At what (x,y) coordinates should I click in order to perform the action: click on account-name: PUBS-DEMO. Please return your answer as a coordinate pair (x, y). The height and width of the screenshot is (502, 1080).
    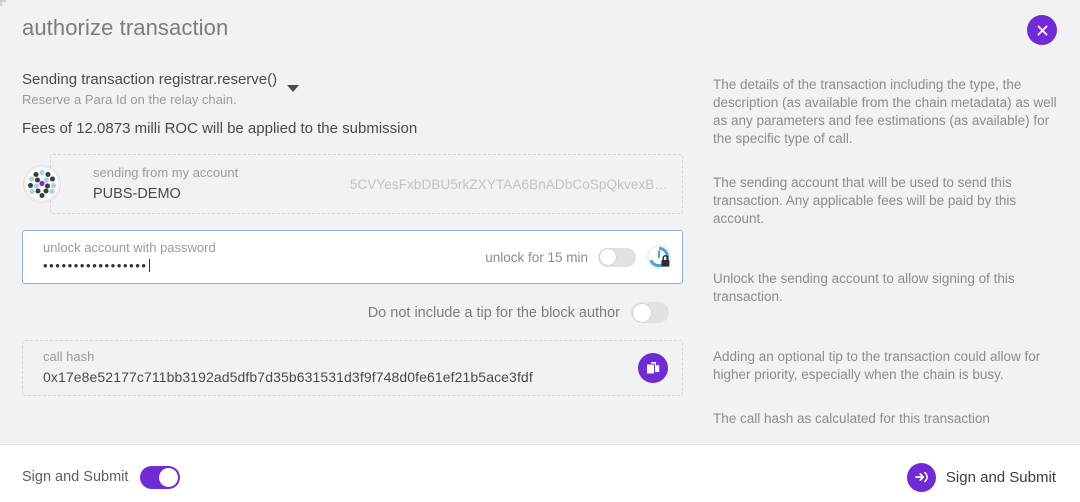
    Looking at the image, I should click on (137, 193).